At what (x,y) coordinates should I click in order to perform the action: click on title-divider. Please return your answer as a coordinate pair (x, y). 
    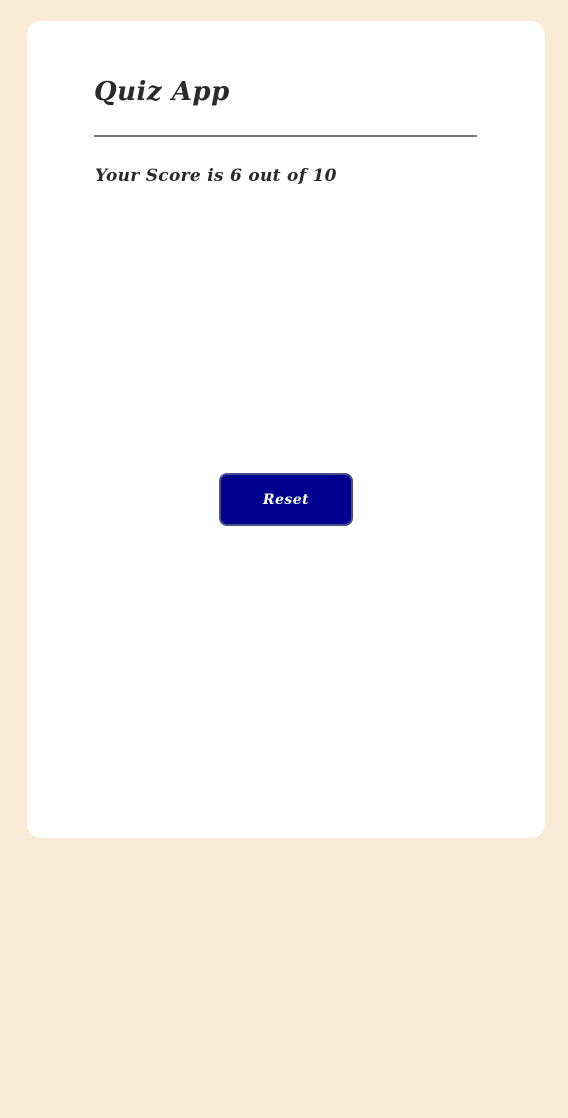
    Looking at the image, I should click on (285, 136).